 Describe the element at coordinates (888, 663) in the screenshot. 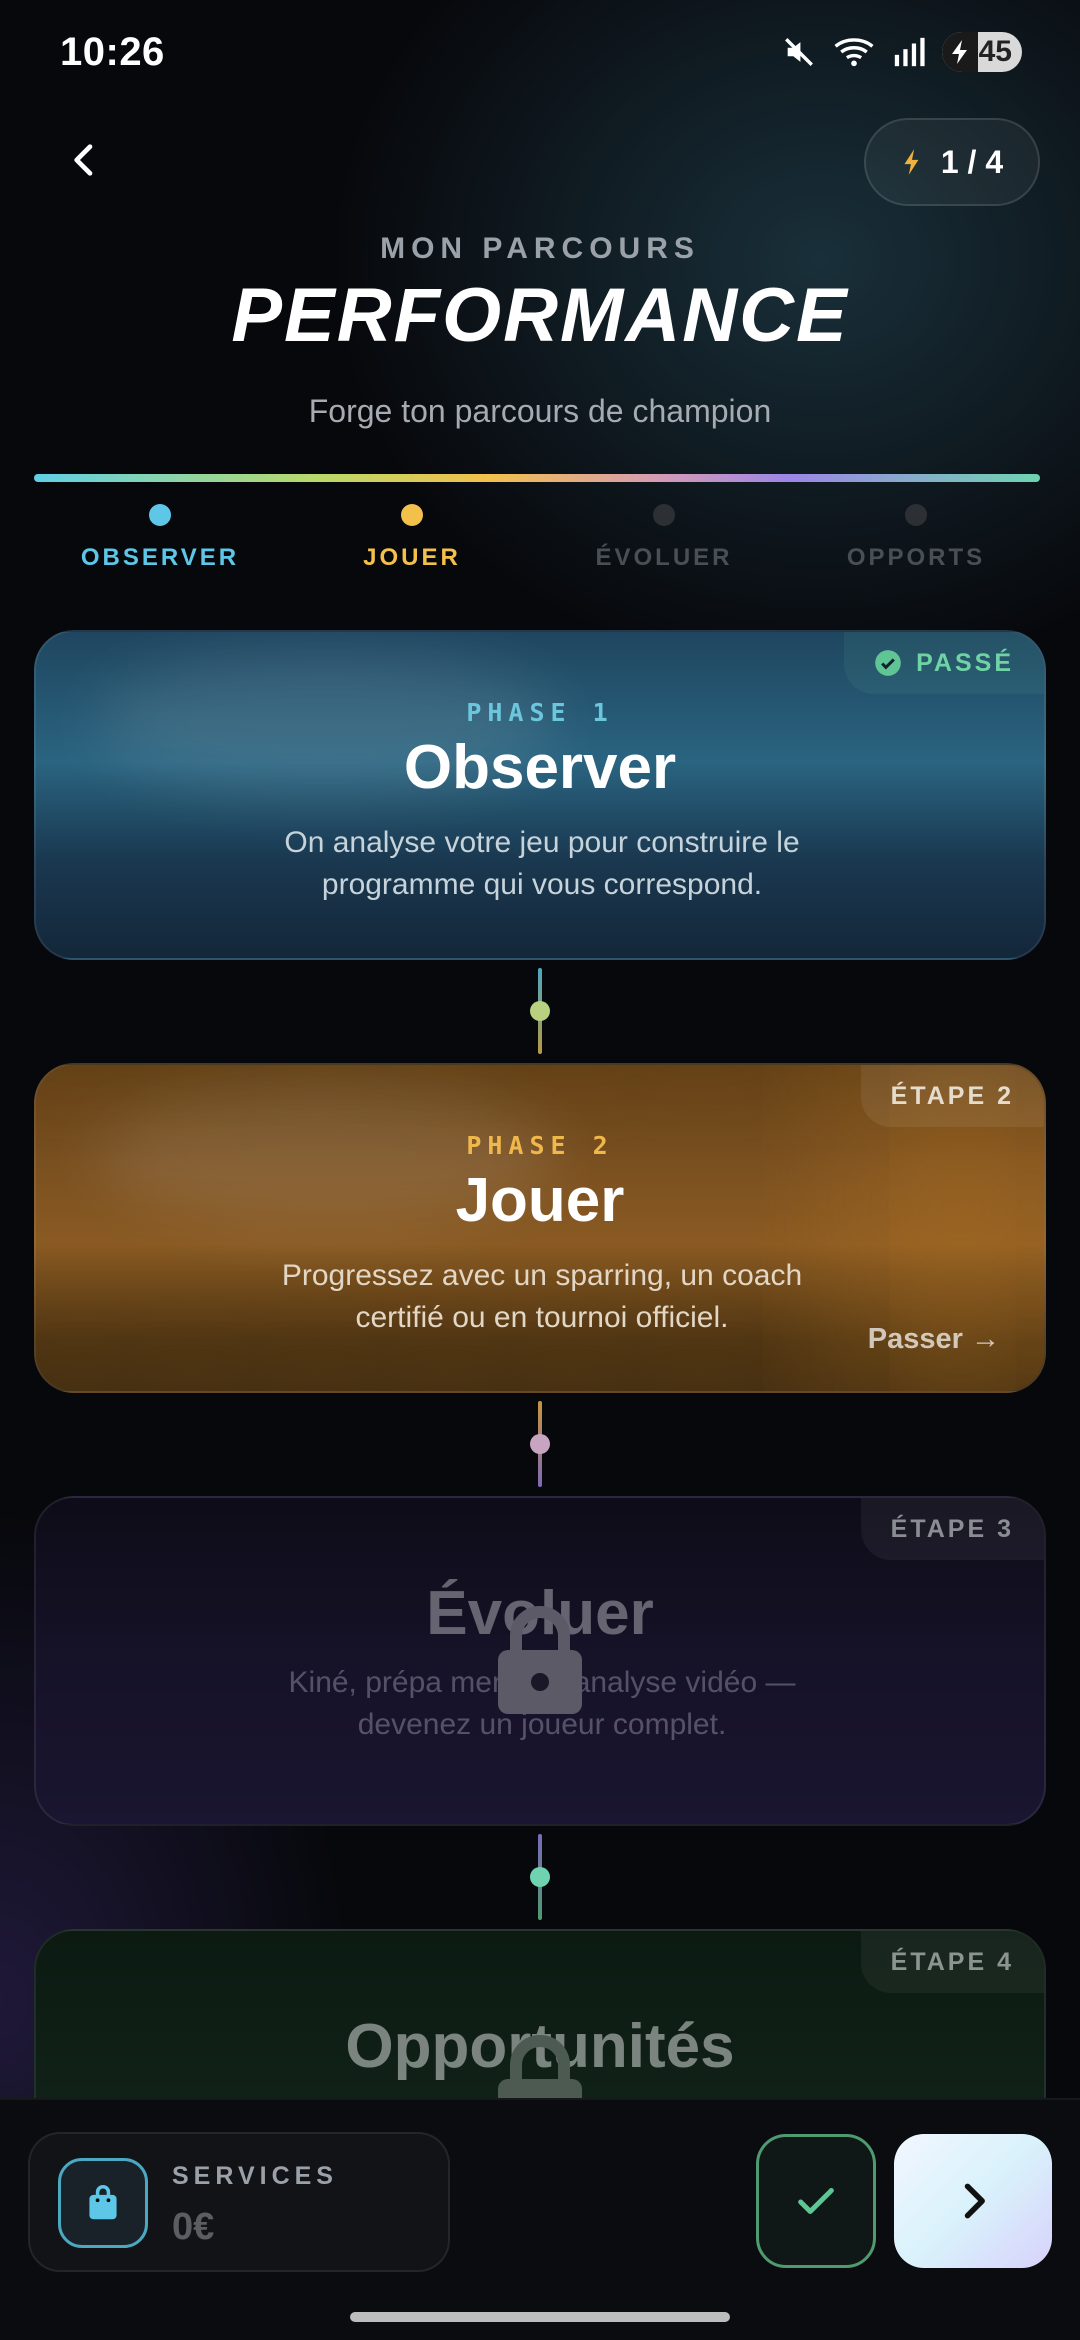

I see `check-circle-icon` at that location.